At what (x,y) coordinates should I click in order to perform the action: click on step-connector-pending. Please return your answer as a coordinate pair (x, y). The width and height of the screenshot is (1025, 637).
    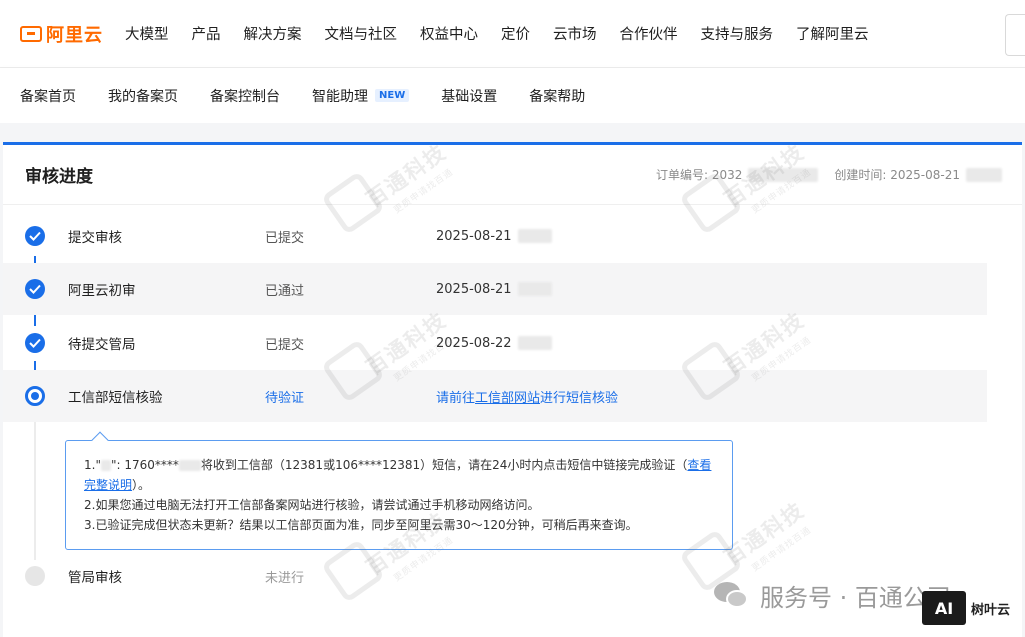
    Looking at the image, I should click on (35, 488).